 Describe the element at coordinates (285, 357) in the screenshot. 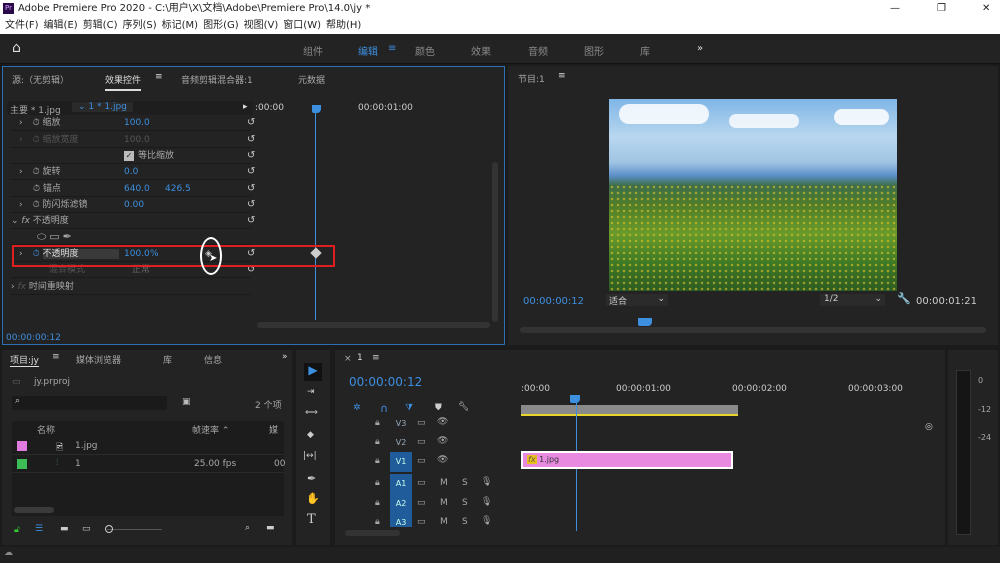

I see `more-tabs-button: »` at that location.